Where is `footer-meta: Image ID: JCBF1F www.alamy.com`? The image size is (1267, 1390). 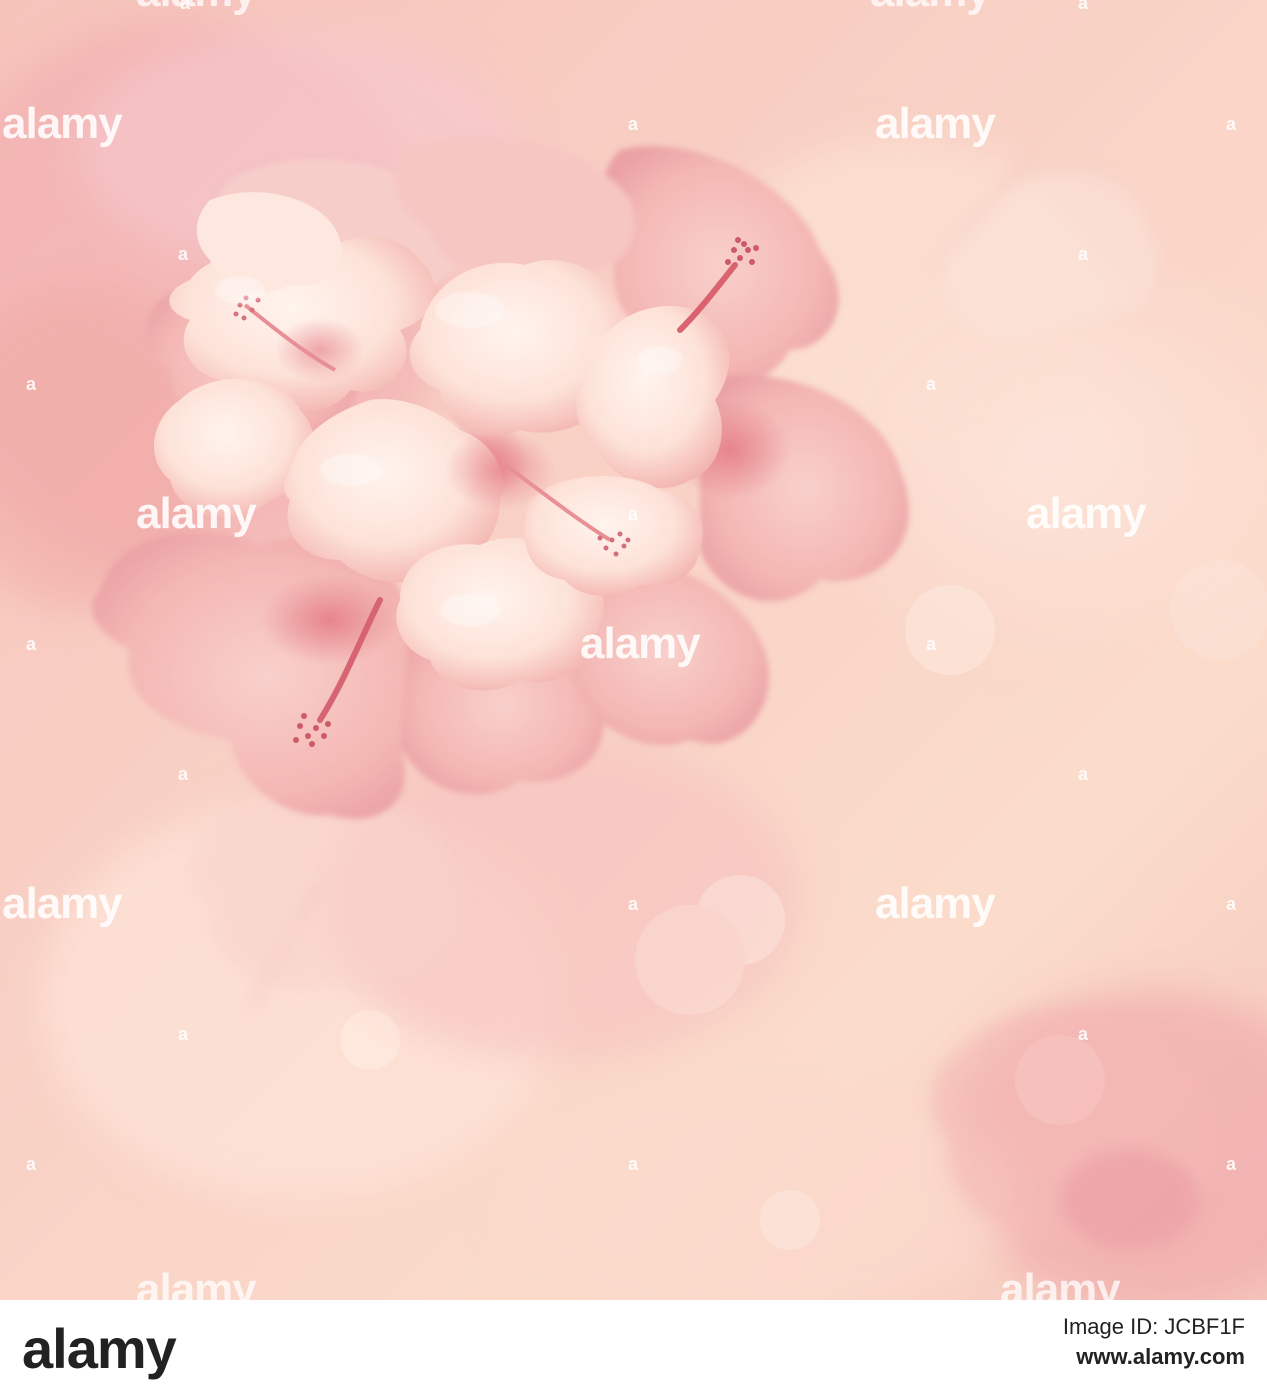
footer-meta: Image ID: JCBF1F www.alamy.com is located at coordinates (1154, 1342).